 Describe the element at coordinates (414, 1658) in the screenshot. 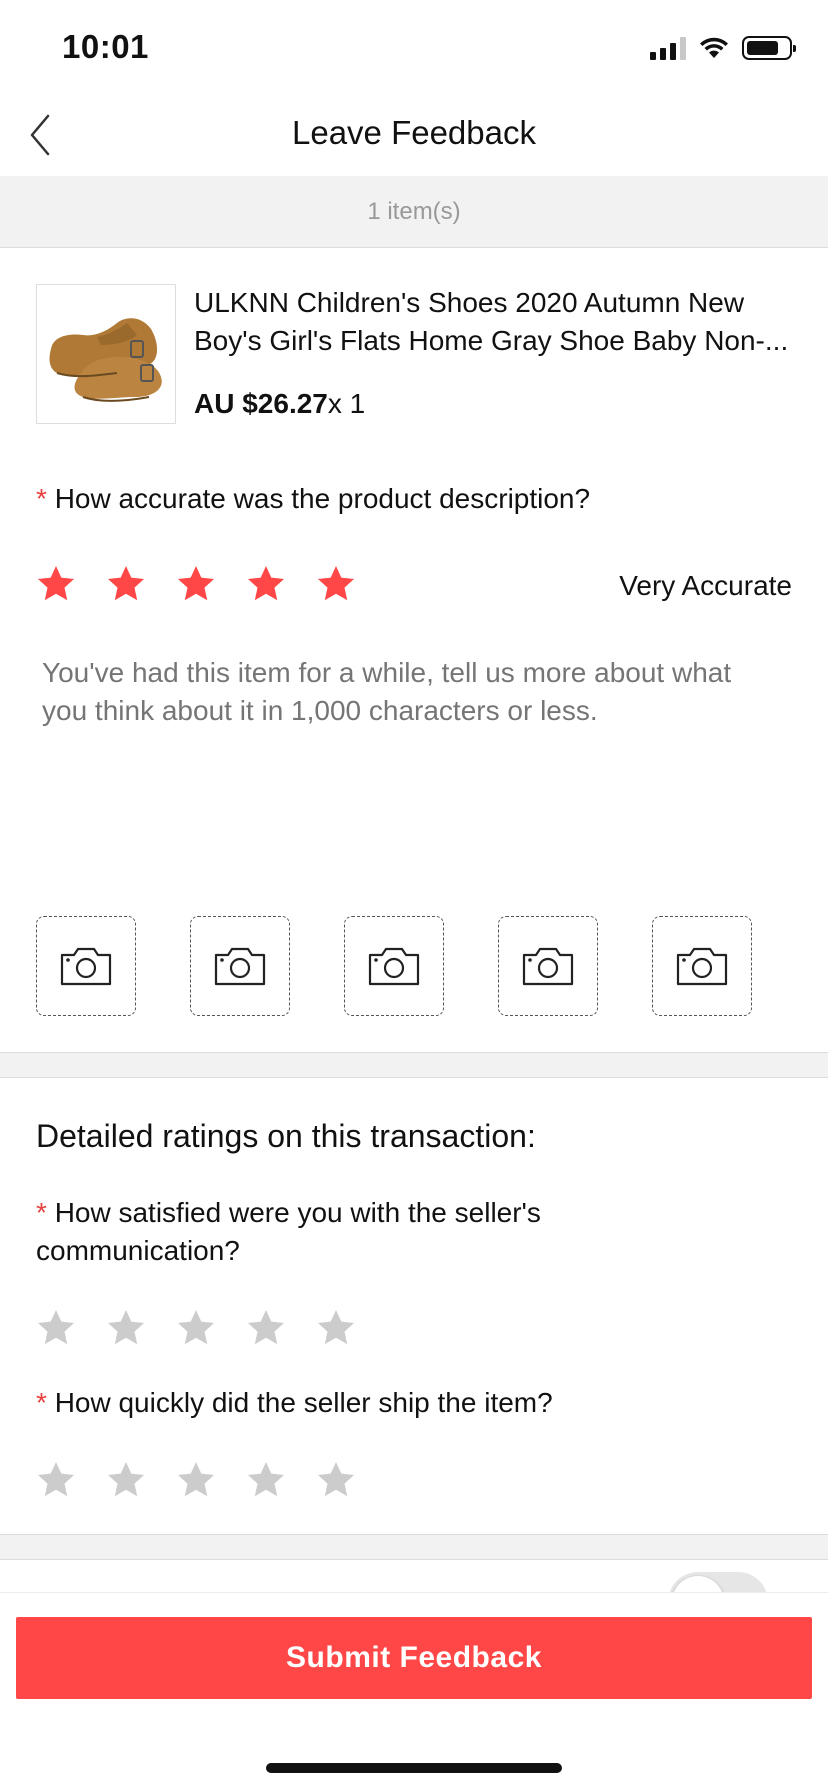

I see `submit-feedback-button: Submit Feedback` at that location.